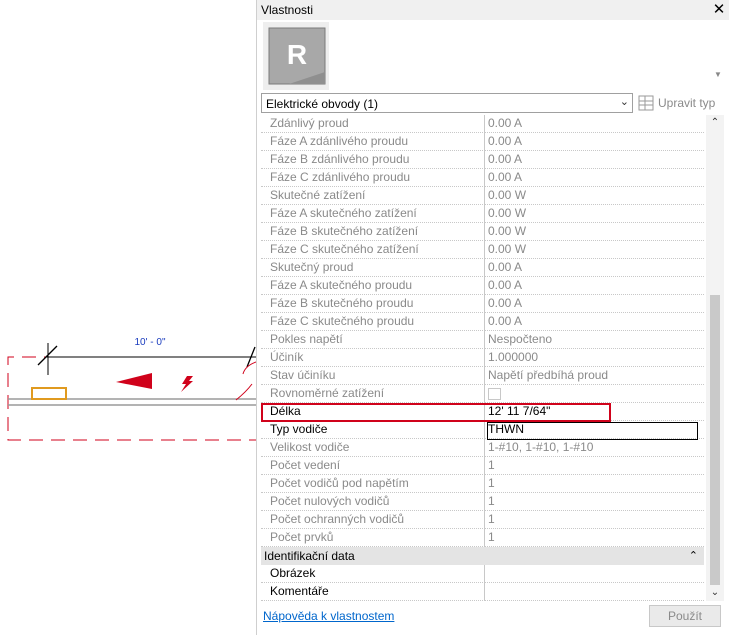  I want to click on property-name: Stav účiníku, so click(373, 376).